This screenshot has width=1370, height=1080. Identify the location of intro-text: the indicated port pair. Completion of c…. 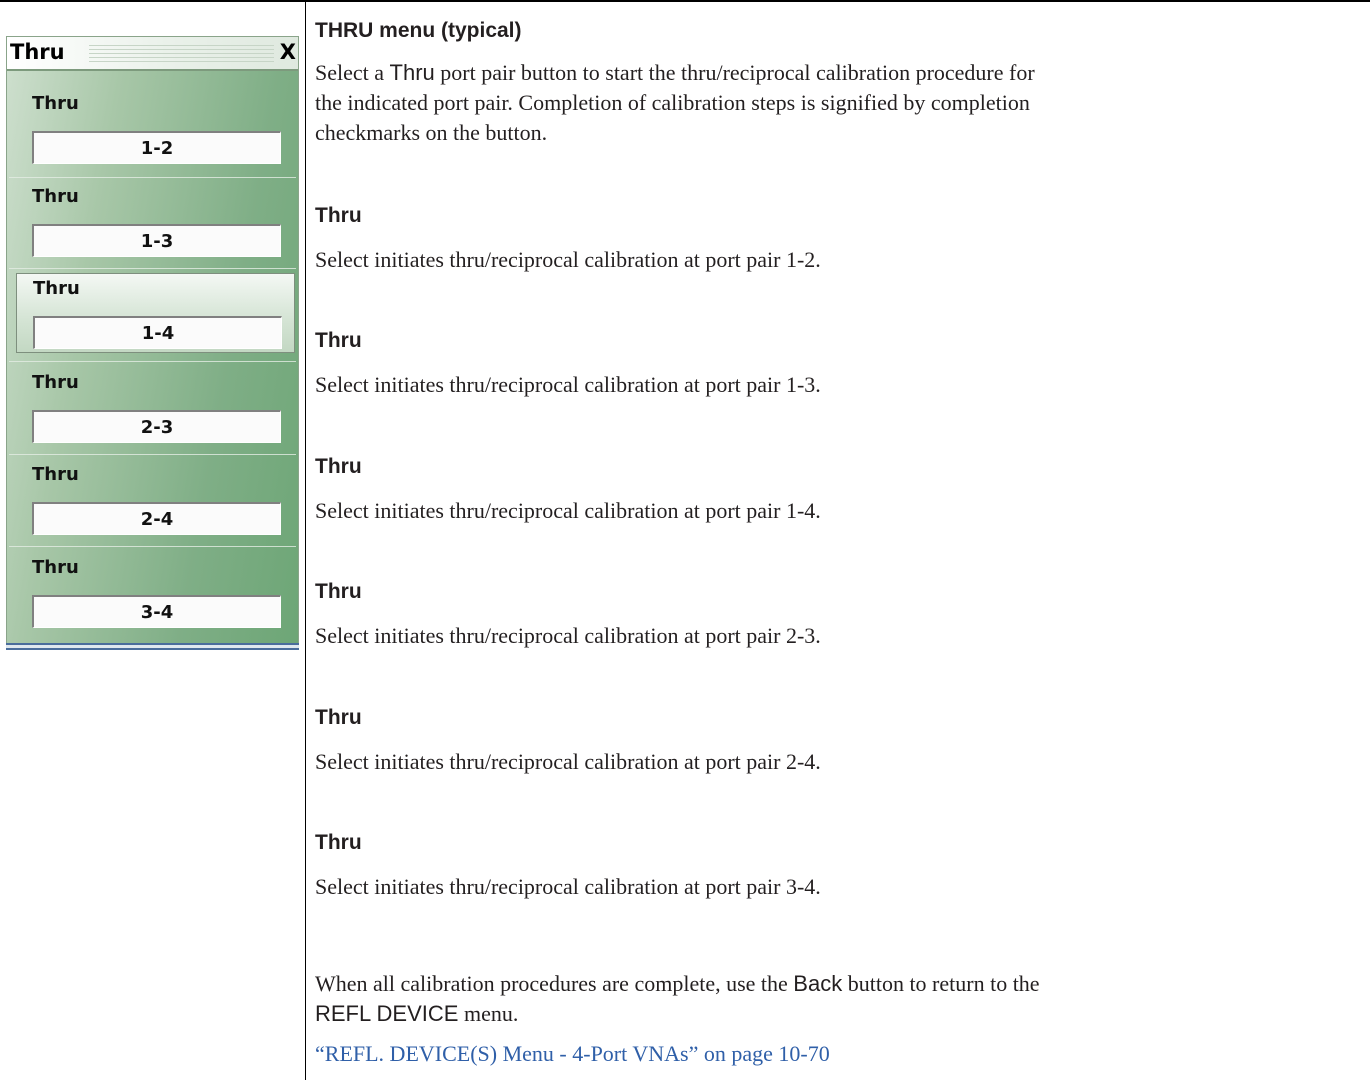
(672, 102).